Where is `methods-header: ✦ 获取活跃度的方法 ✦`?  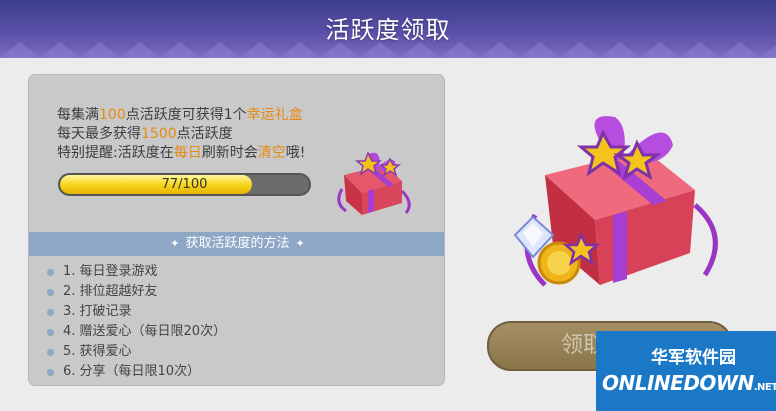
methods-header: ✦ 获取活跃度的方法 ✦ is located at coordinates (236, 244).